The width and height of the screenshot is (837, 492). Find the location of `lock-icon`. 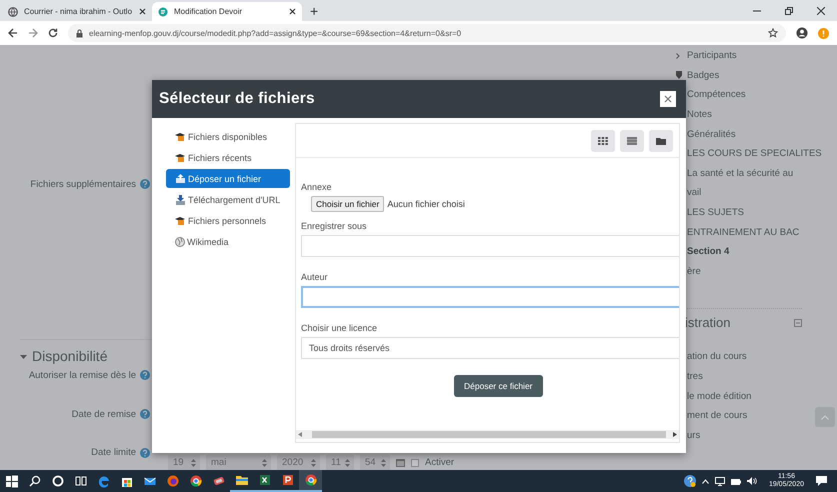

lock-icon is located at coordinates (79, 33).